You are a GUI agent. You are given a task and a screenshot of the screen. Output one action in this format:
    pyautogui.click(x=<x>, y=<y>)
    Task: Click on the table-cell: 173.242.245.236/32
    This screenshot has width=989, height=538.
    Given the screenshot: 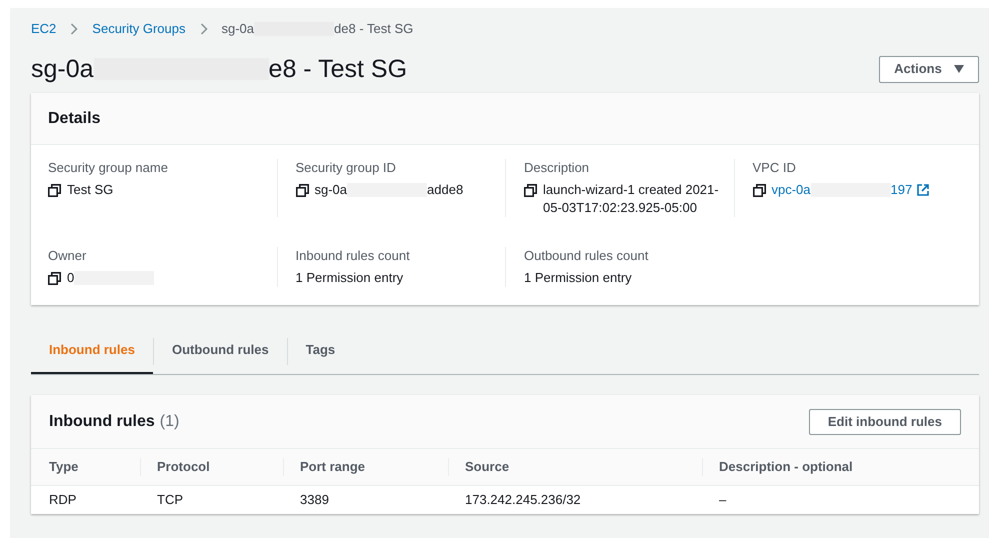 What is the action you would take?
    pyautogui.click(x=523, y=500)
    